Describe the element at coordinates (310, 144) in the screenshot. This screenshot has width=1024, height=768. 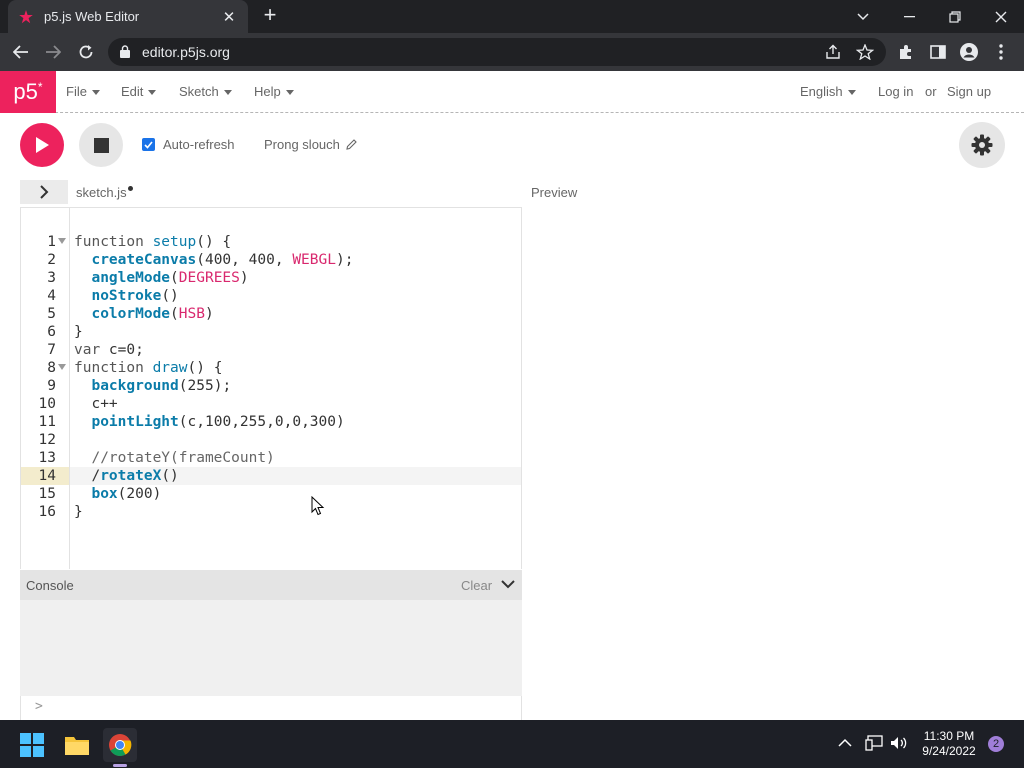
I see `sketch-name: Prong slouch` at that location.